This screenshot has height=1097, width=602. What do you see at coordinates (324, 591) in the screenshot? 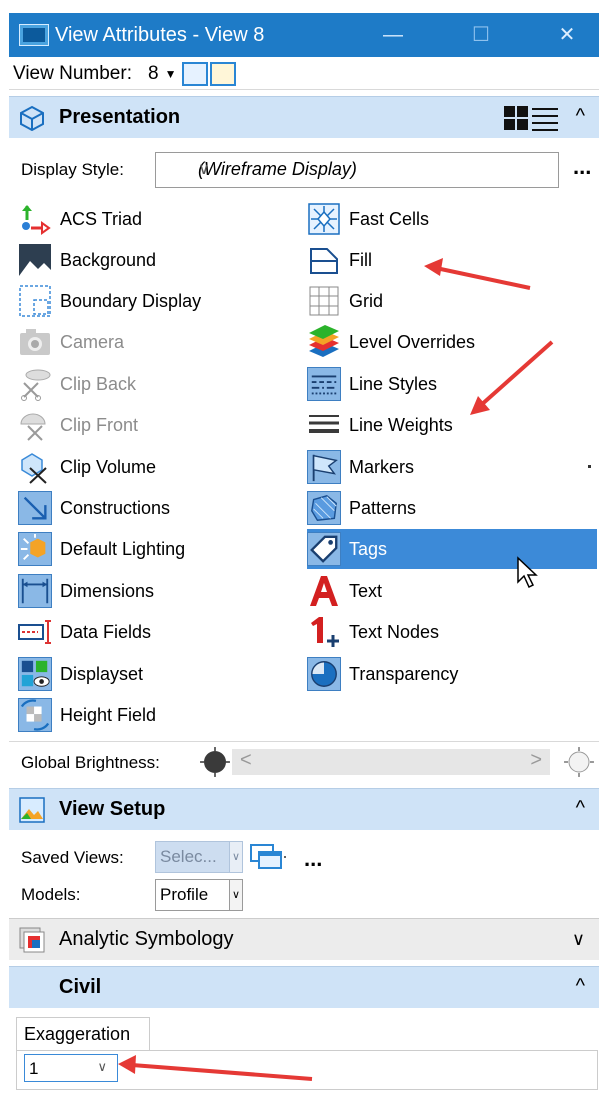
I see `text-a-icon` at bounding box center [324, 591].